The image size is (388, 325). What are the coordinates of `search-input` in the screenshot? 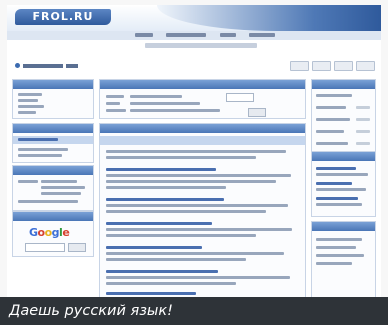 It's located at (240, 97).